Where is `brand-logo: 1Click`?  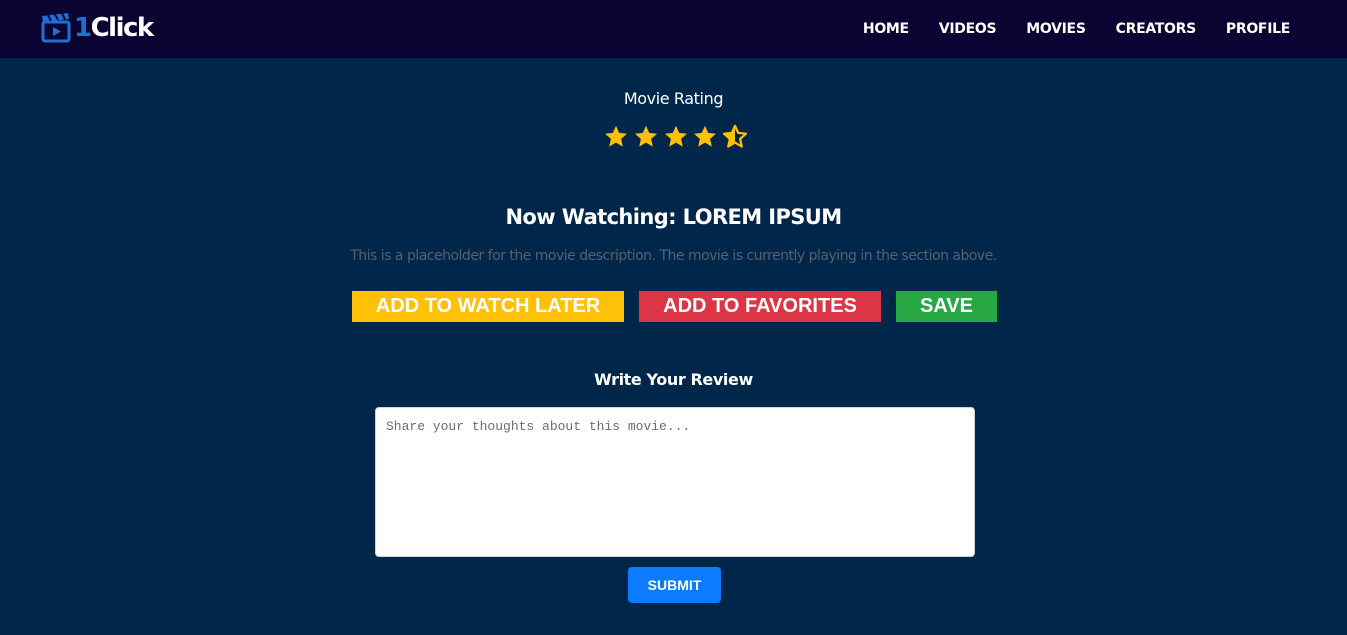 brand-logo: 1Click is located at coordinates (97, 28).